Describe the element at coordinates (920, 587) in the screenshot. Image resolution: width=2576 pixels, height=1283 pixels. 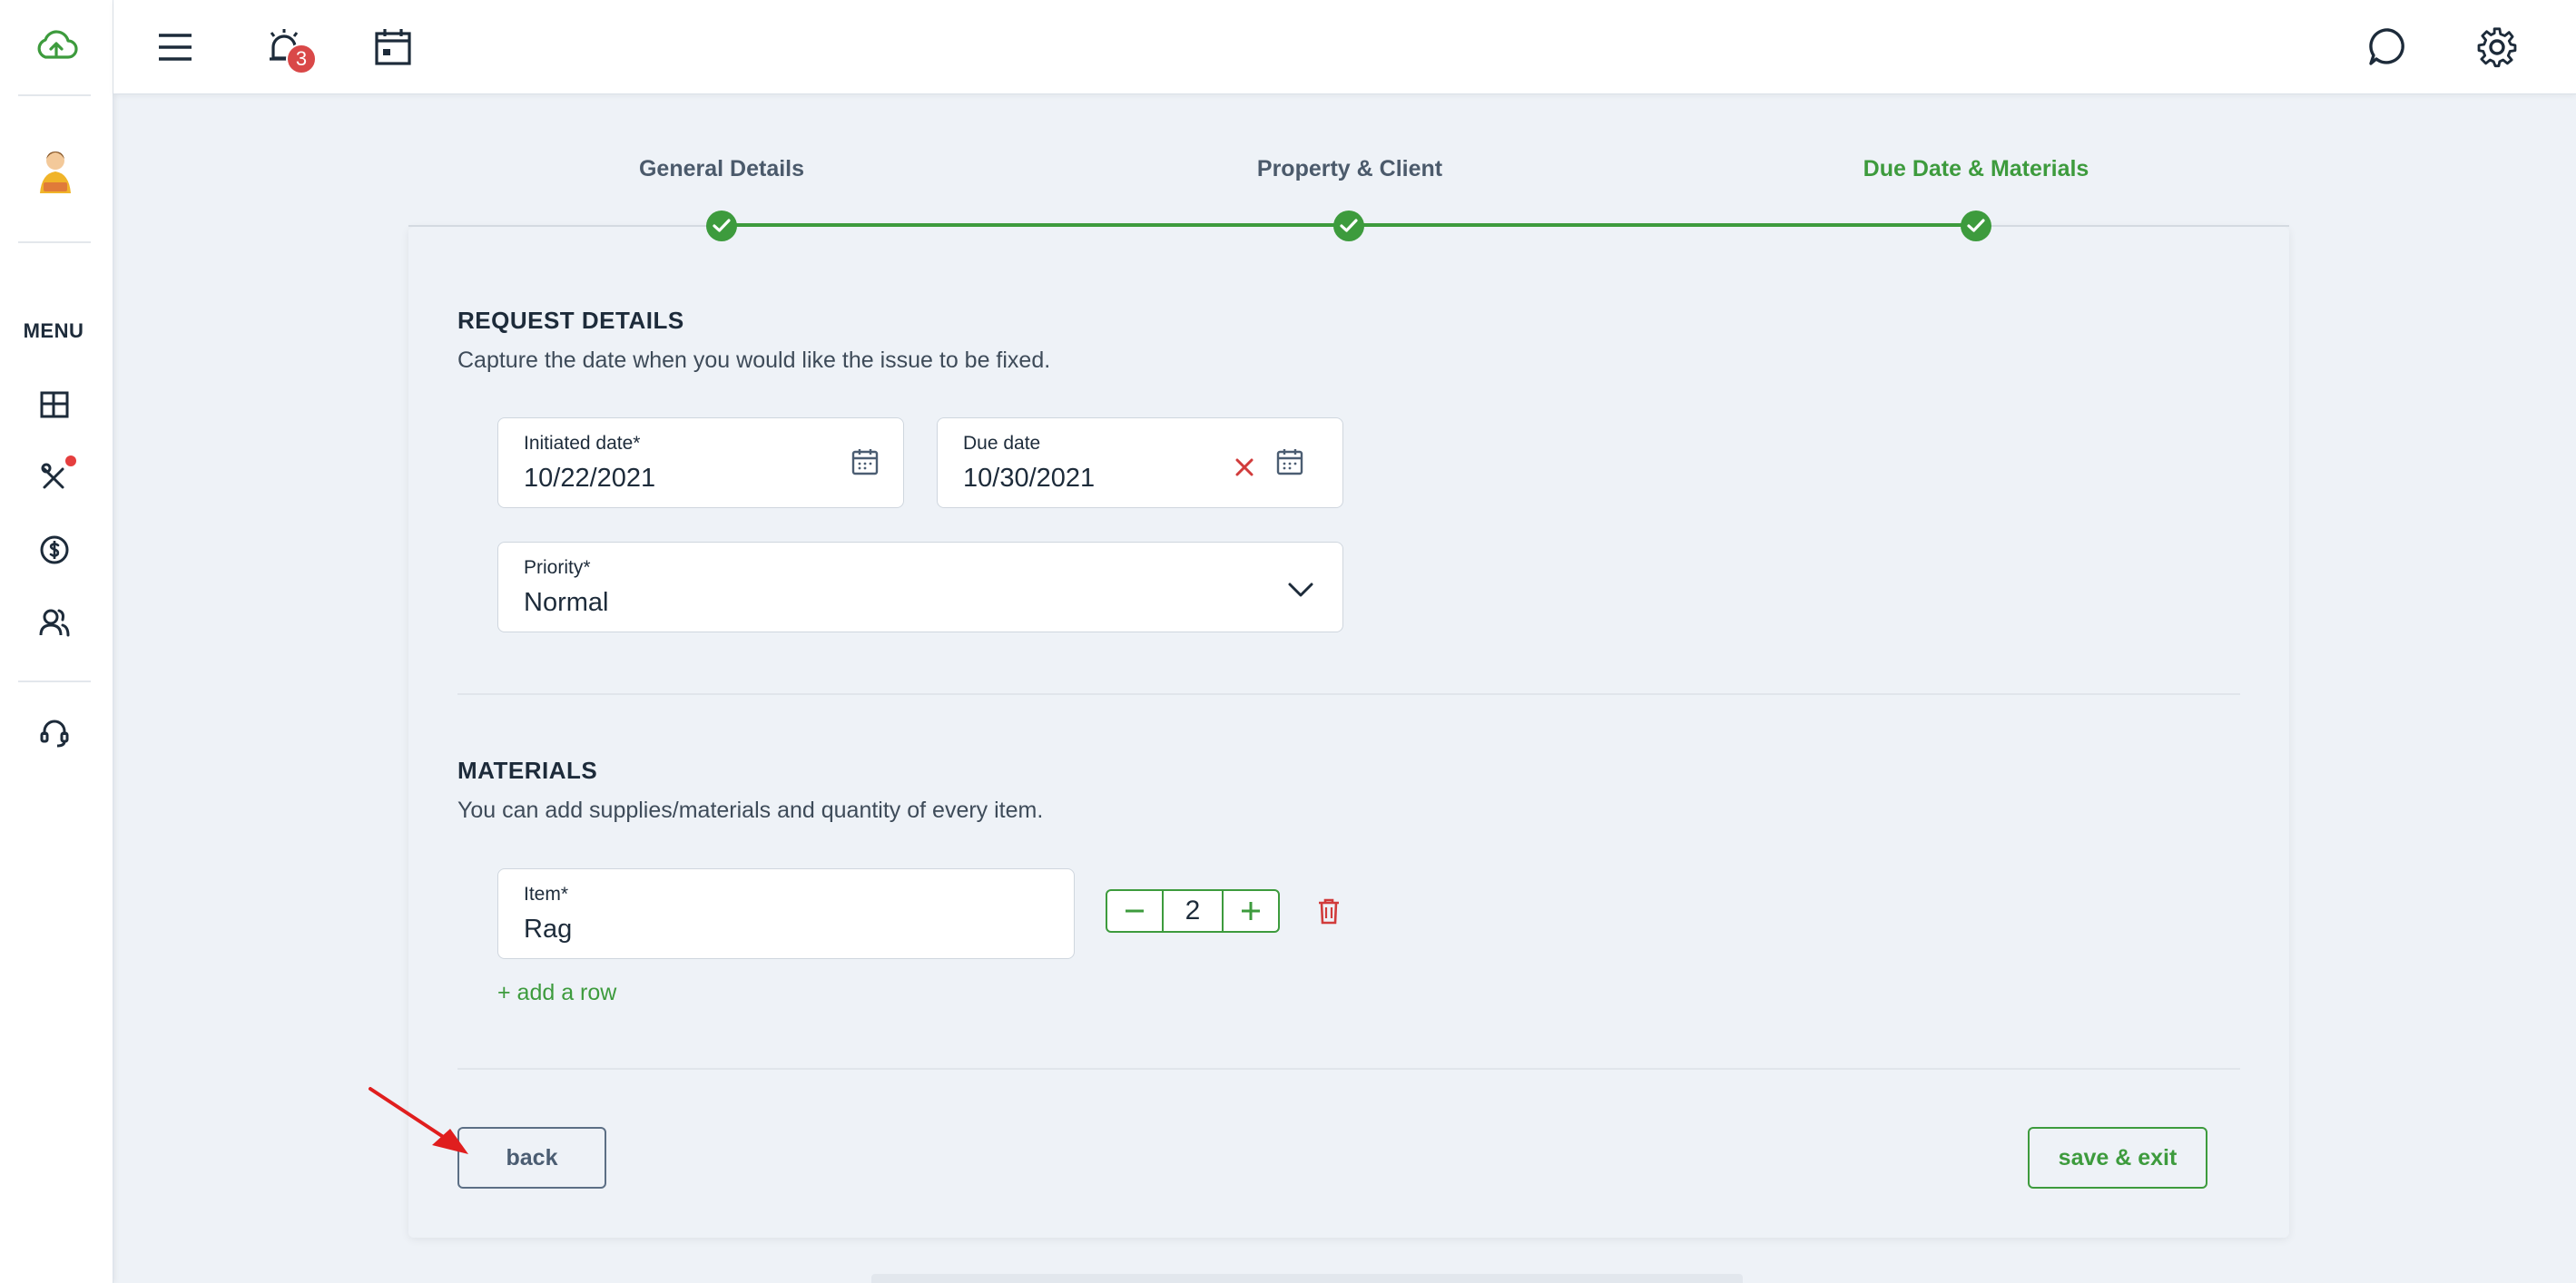
I see `priority-select: Priority* Normal` at that location.